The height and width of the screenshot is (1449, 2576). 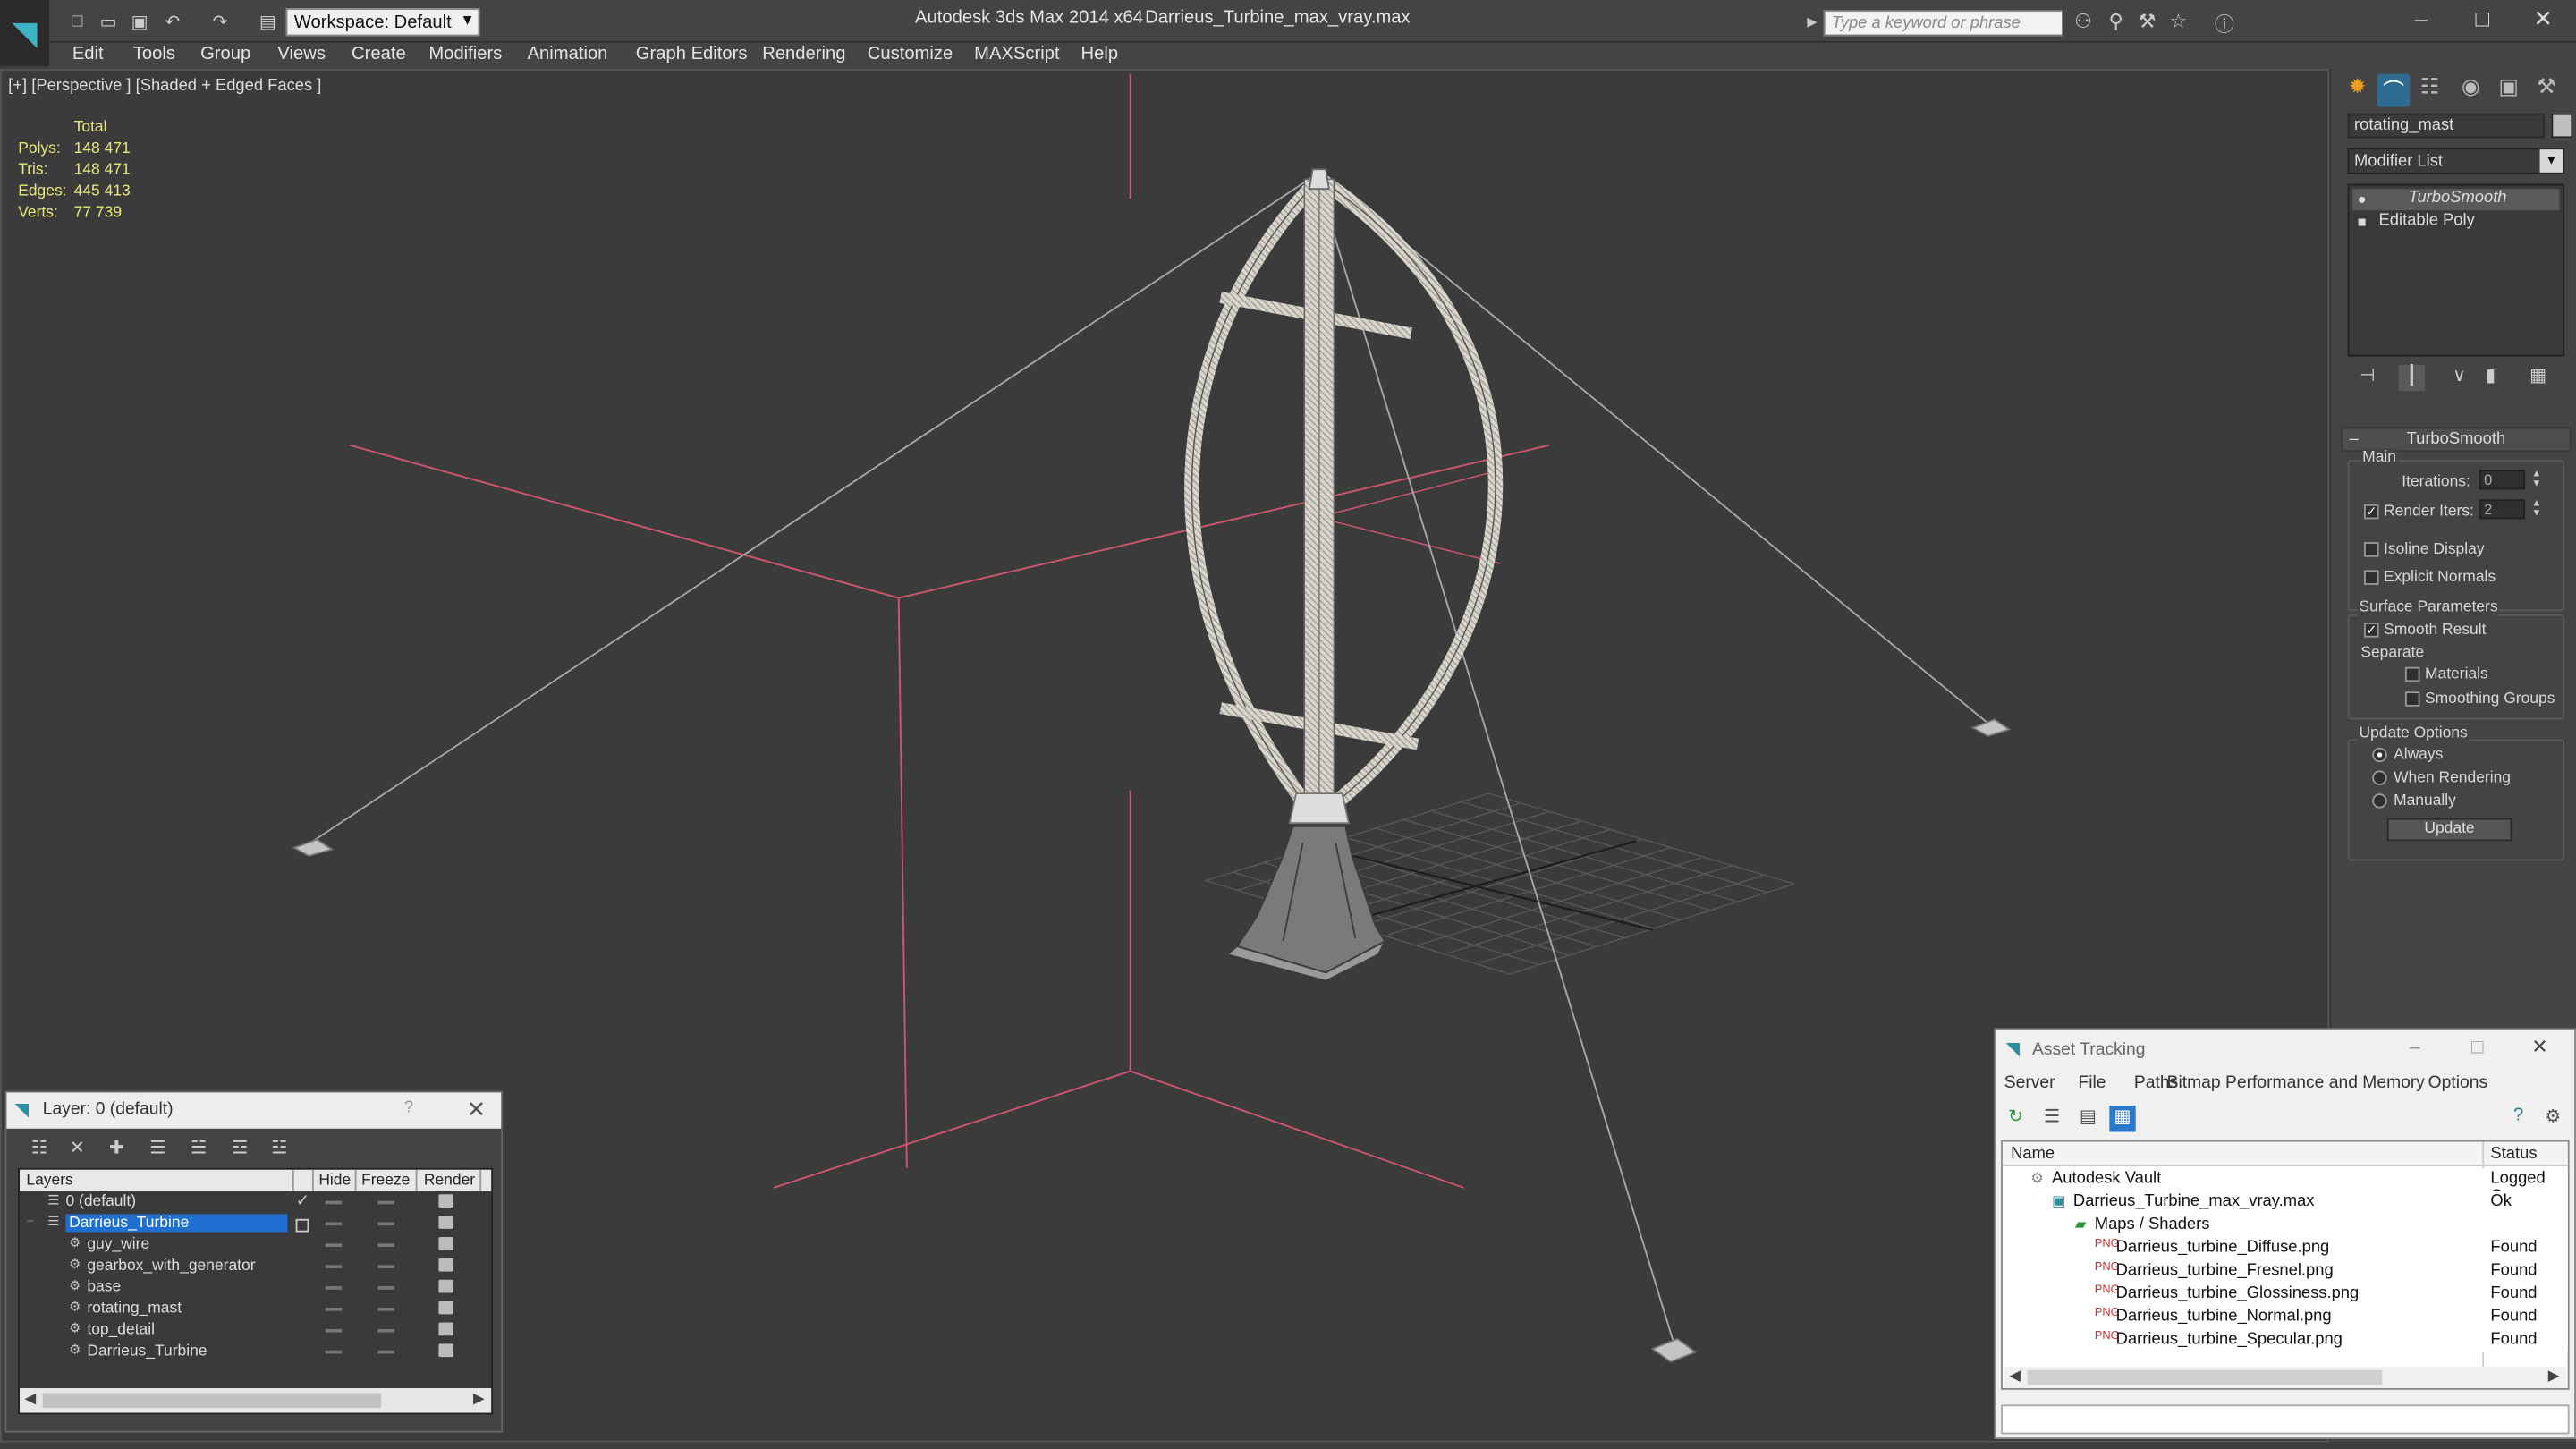 I want to click on settings-icon: ⚙, so click(x=2553, y=1118).